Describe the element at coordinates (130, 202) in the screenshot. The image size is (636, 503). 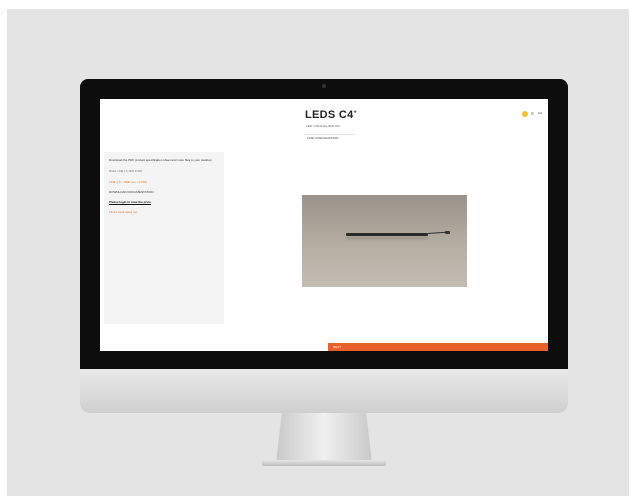
I see `login-price-link: Please login to view the price` at that location.